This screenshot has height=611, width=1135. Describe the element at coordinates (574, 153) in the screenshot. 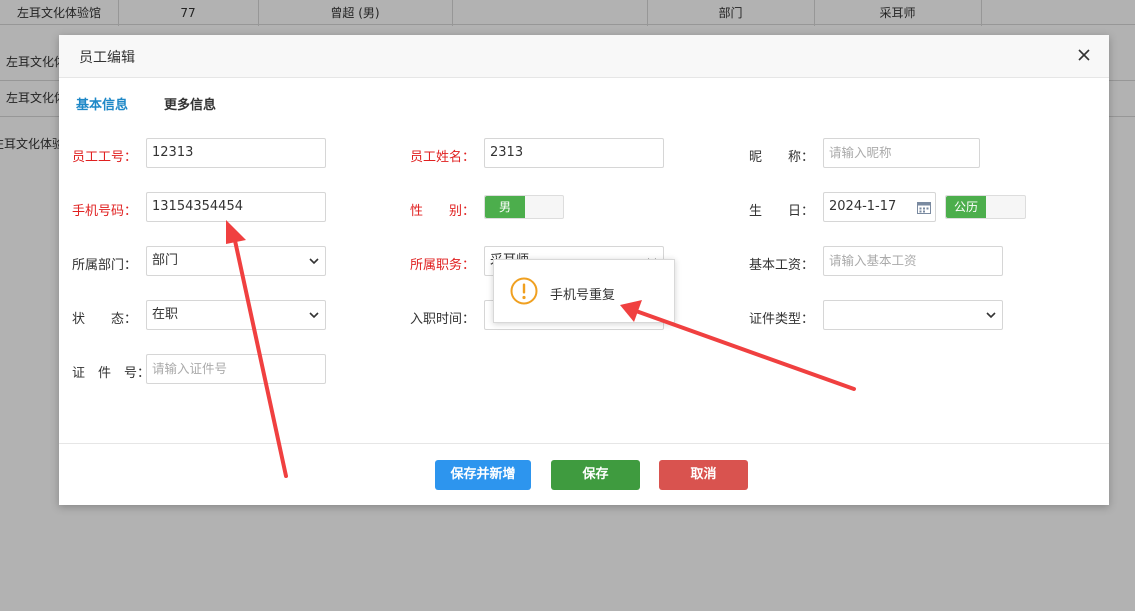

I see `emp-name-input: 2313` at that location.